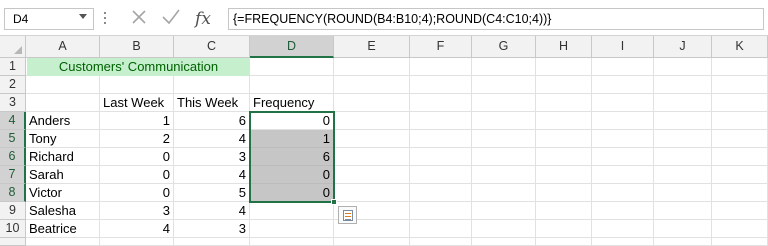 This screenshot has width=768, height=246. Describe the element at coordinates (740, 47) in the screenshot. I see `column-header-k: K` at that location.